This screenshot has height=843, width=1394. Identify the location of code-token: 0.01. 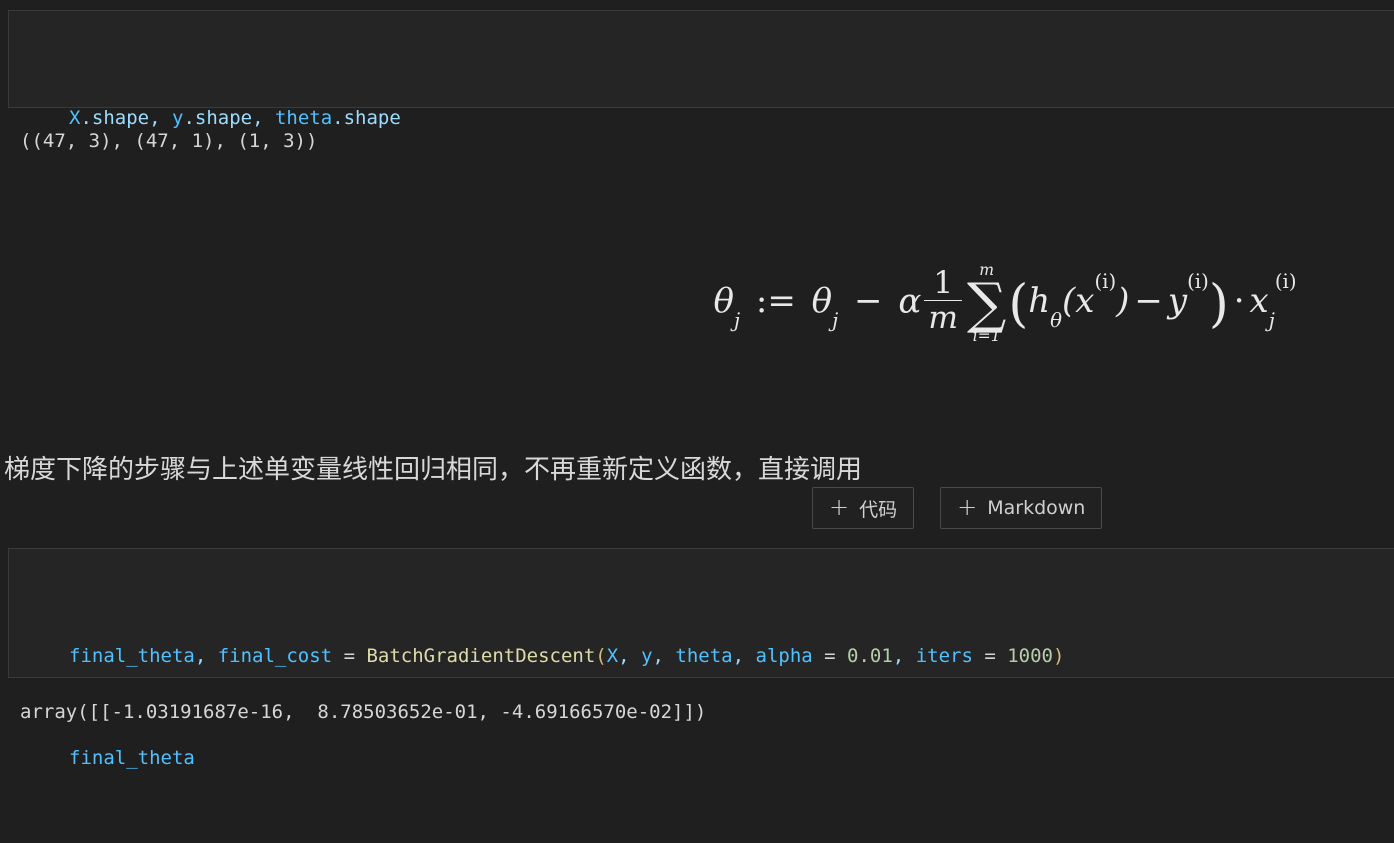
(870, 656).